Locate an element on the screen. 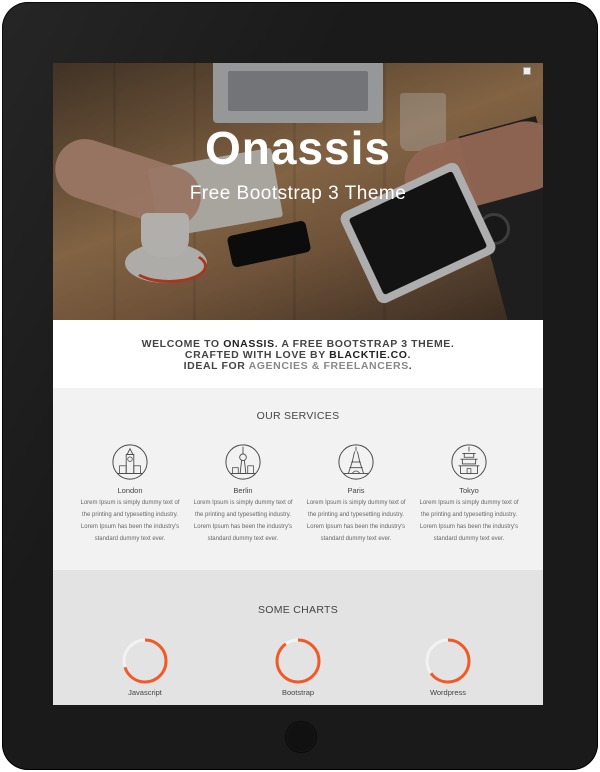 The height and width of the screenshot is (772, 600). hero-title: Onassis is located at coordinates (298, 148).